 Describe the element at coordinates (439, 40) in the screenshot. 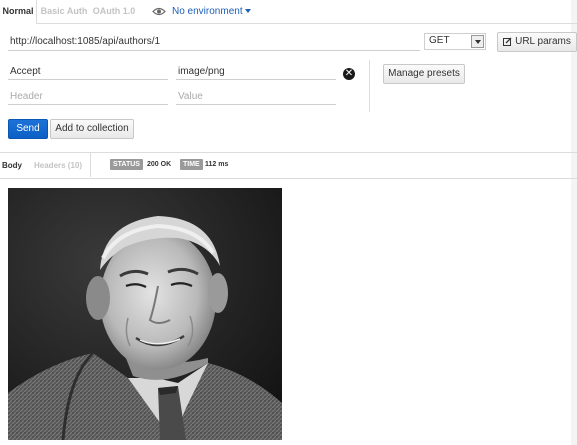

I see `method-value: GET` at that location.